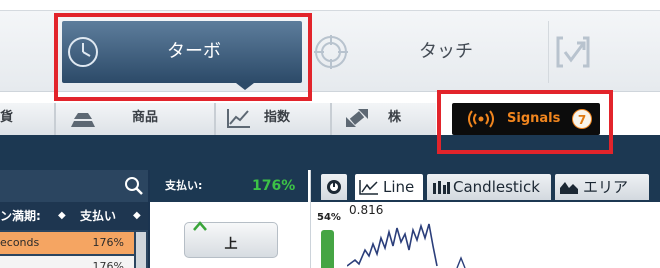 This screenshot has height=268, width=660. I want to click on chart-type-area: エリア, so click(602, 187).